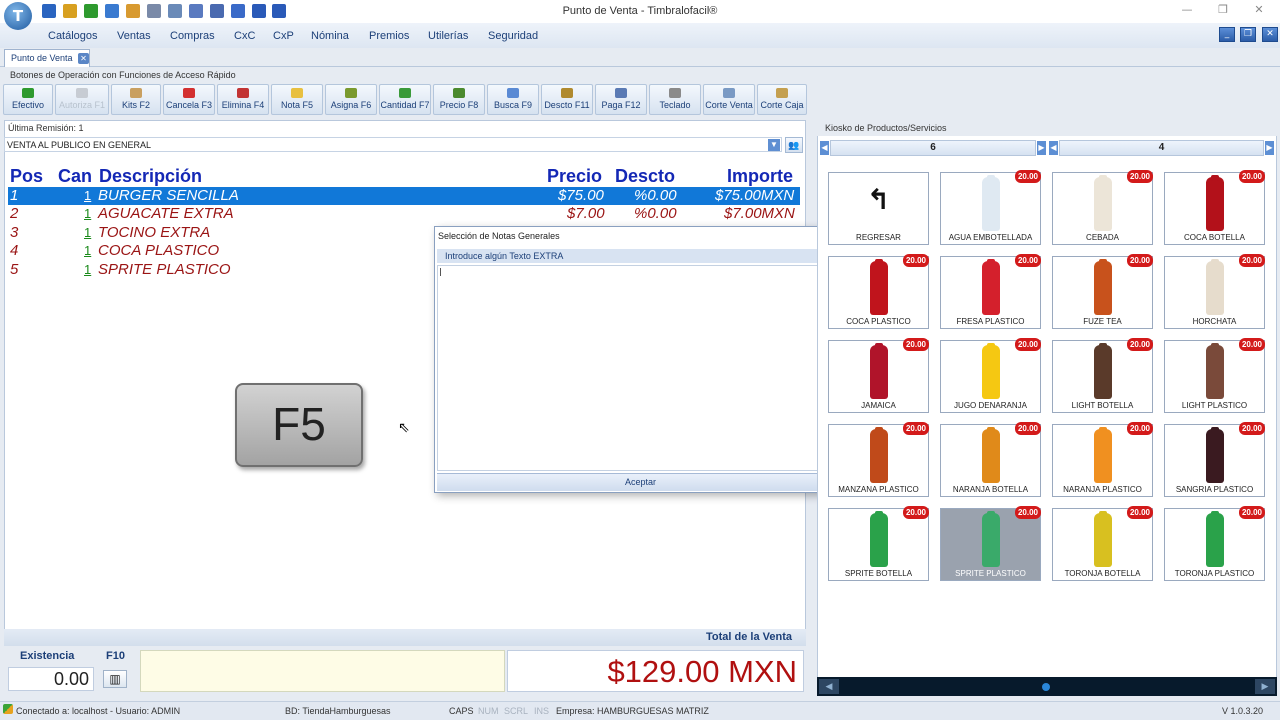 The height and width of the screenshot is (720, 1280). I want to click on category-pager-left: 6, so click(933, 148).